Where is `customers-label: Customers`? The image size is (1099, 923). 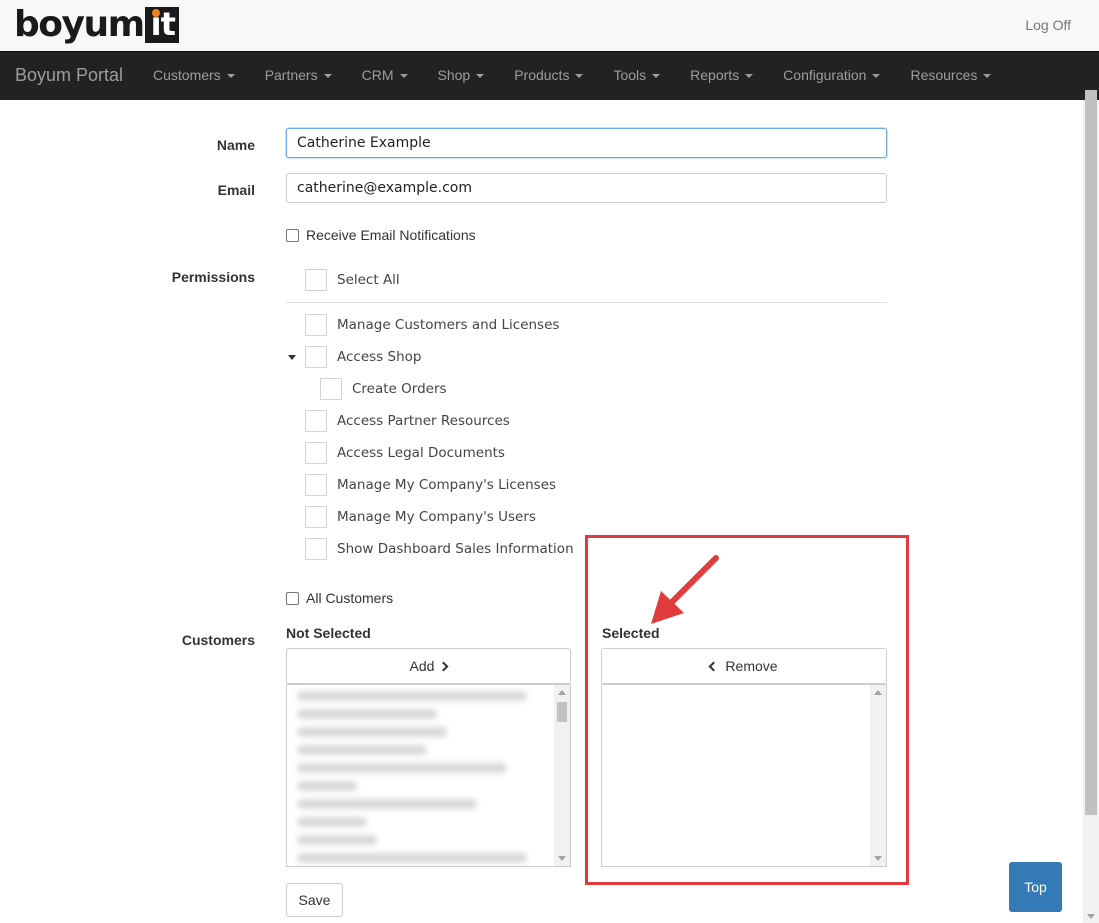 customers-label: Customers is located at coordinates (218, 640).